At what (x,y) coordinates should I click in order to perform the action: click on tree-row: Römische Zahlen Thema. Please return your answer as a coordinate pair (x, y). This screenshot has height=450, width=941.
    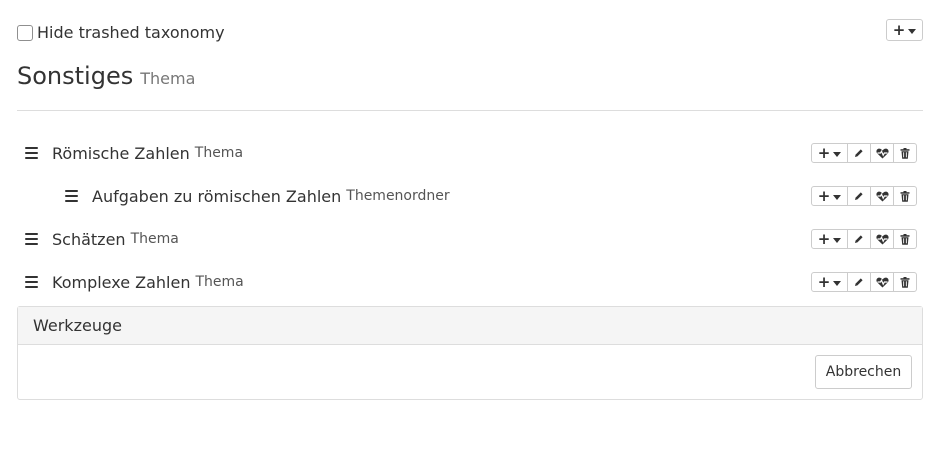
    Looking at the image, I should click on (134, 153).